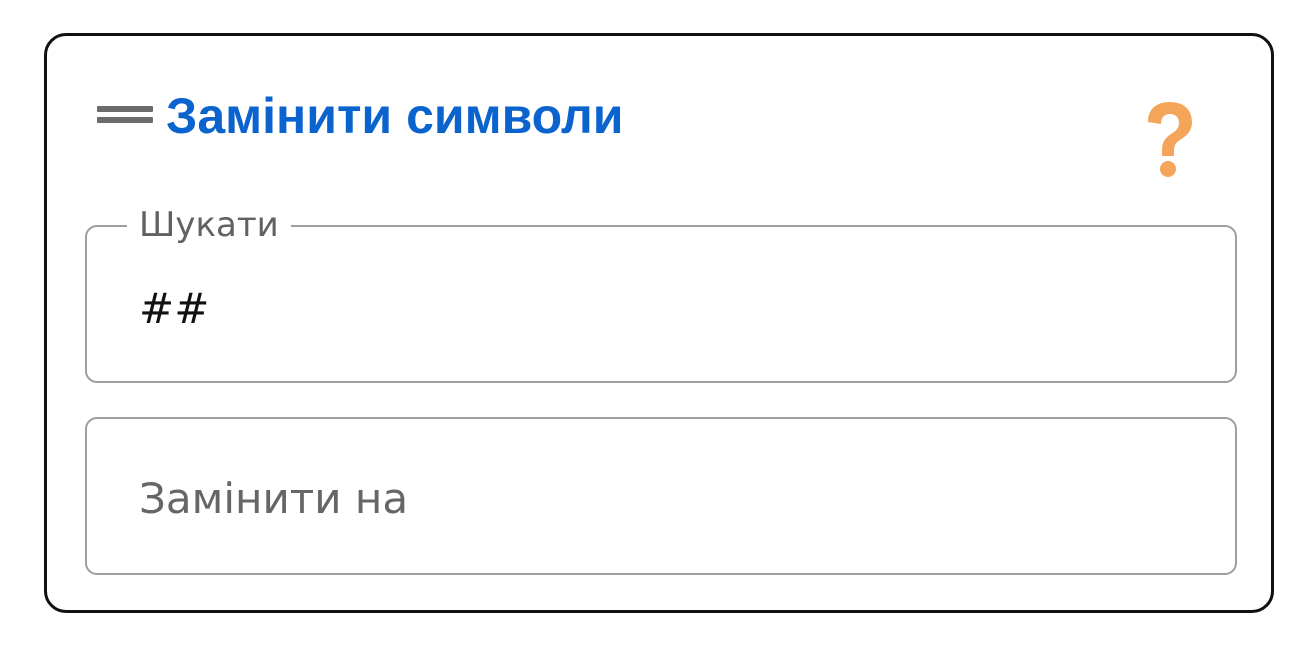  Describe the element at coordinates (1170, 139) in the screenshot. I see `question-mark-glyph` at that location.